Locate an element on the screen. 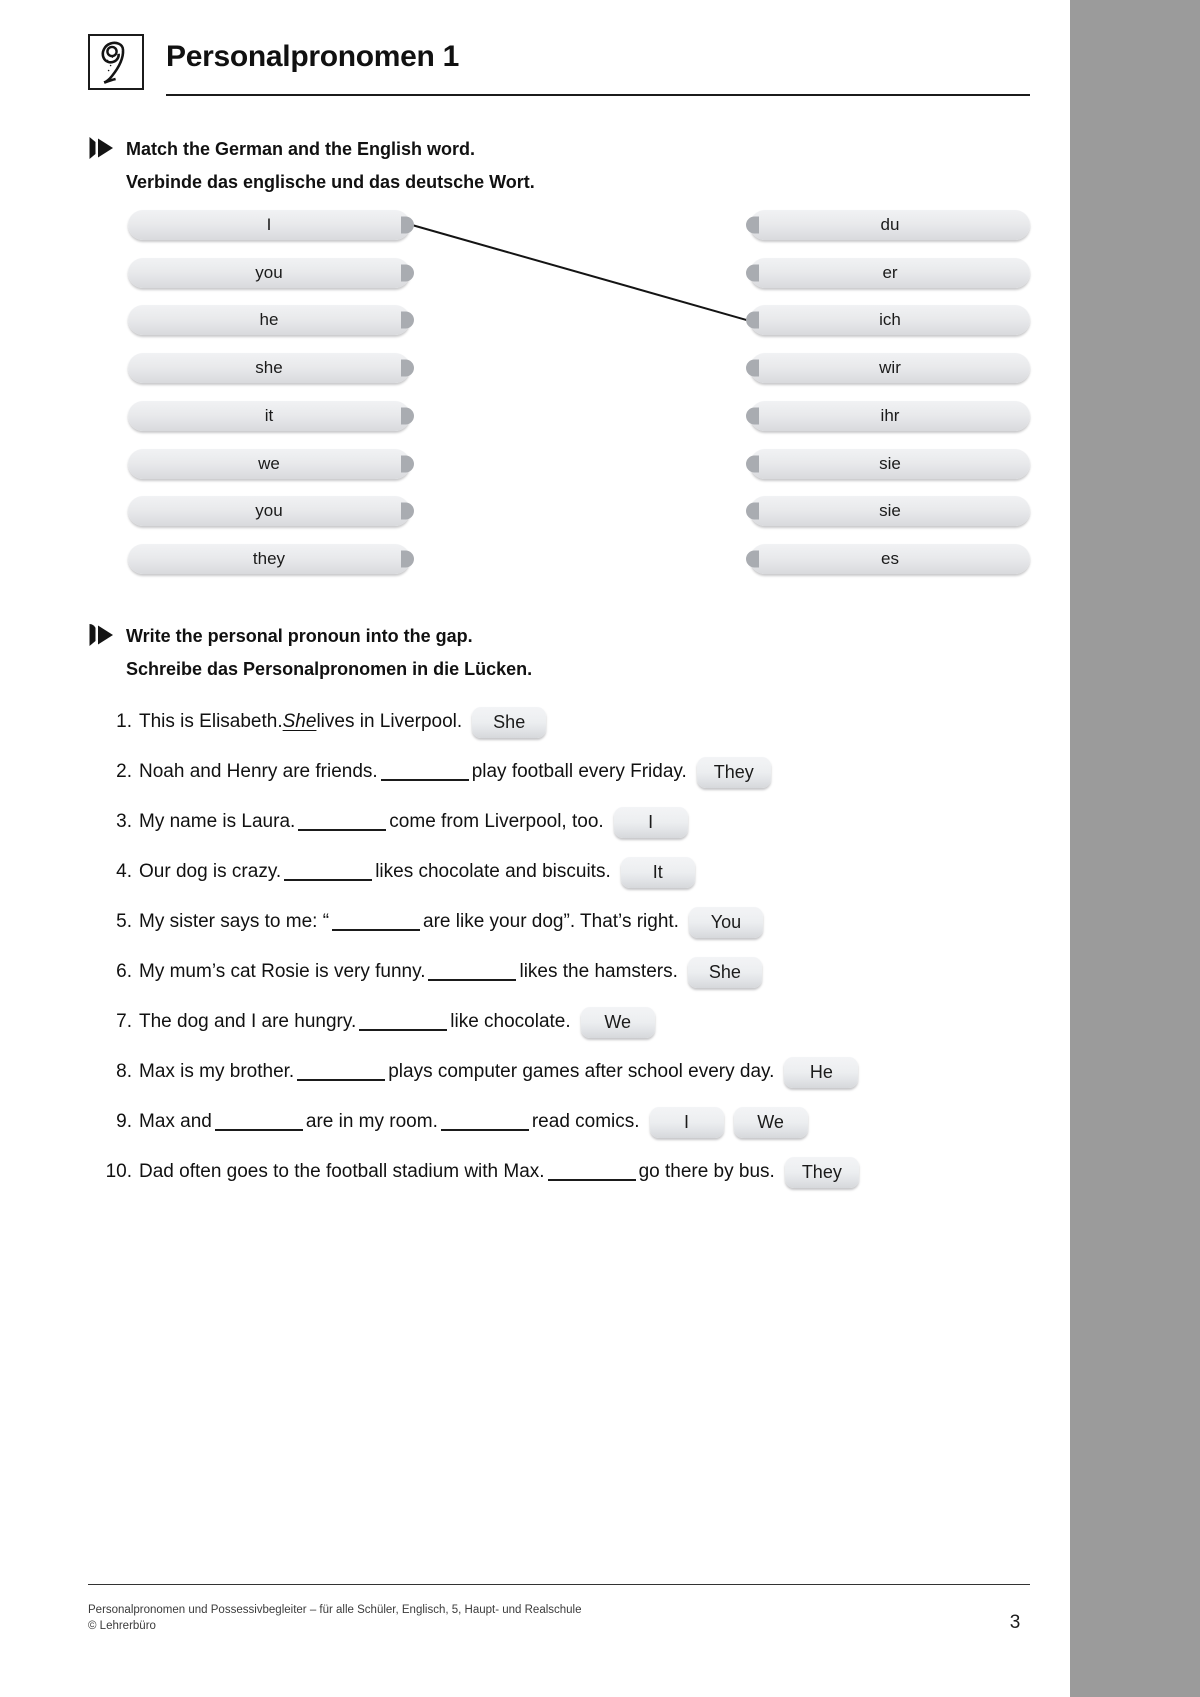 The width and height of the screenshot is (1200, 1697). gap-fill-number: 1. is located at coordinates (124, 721).